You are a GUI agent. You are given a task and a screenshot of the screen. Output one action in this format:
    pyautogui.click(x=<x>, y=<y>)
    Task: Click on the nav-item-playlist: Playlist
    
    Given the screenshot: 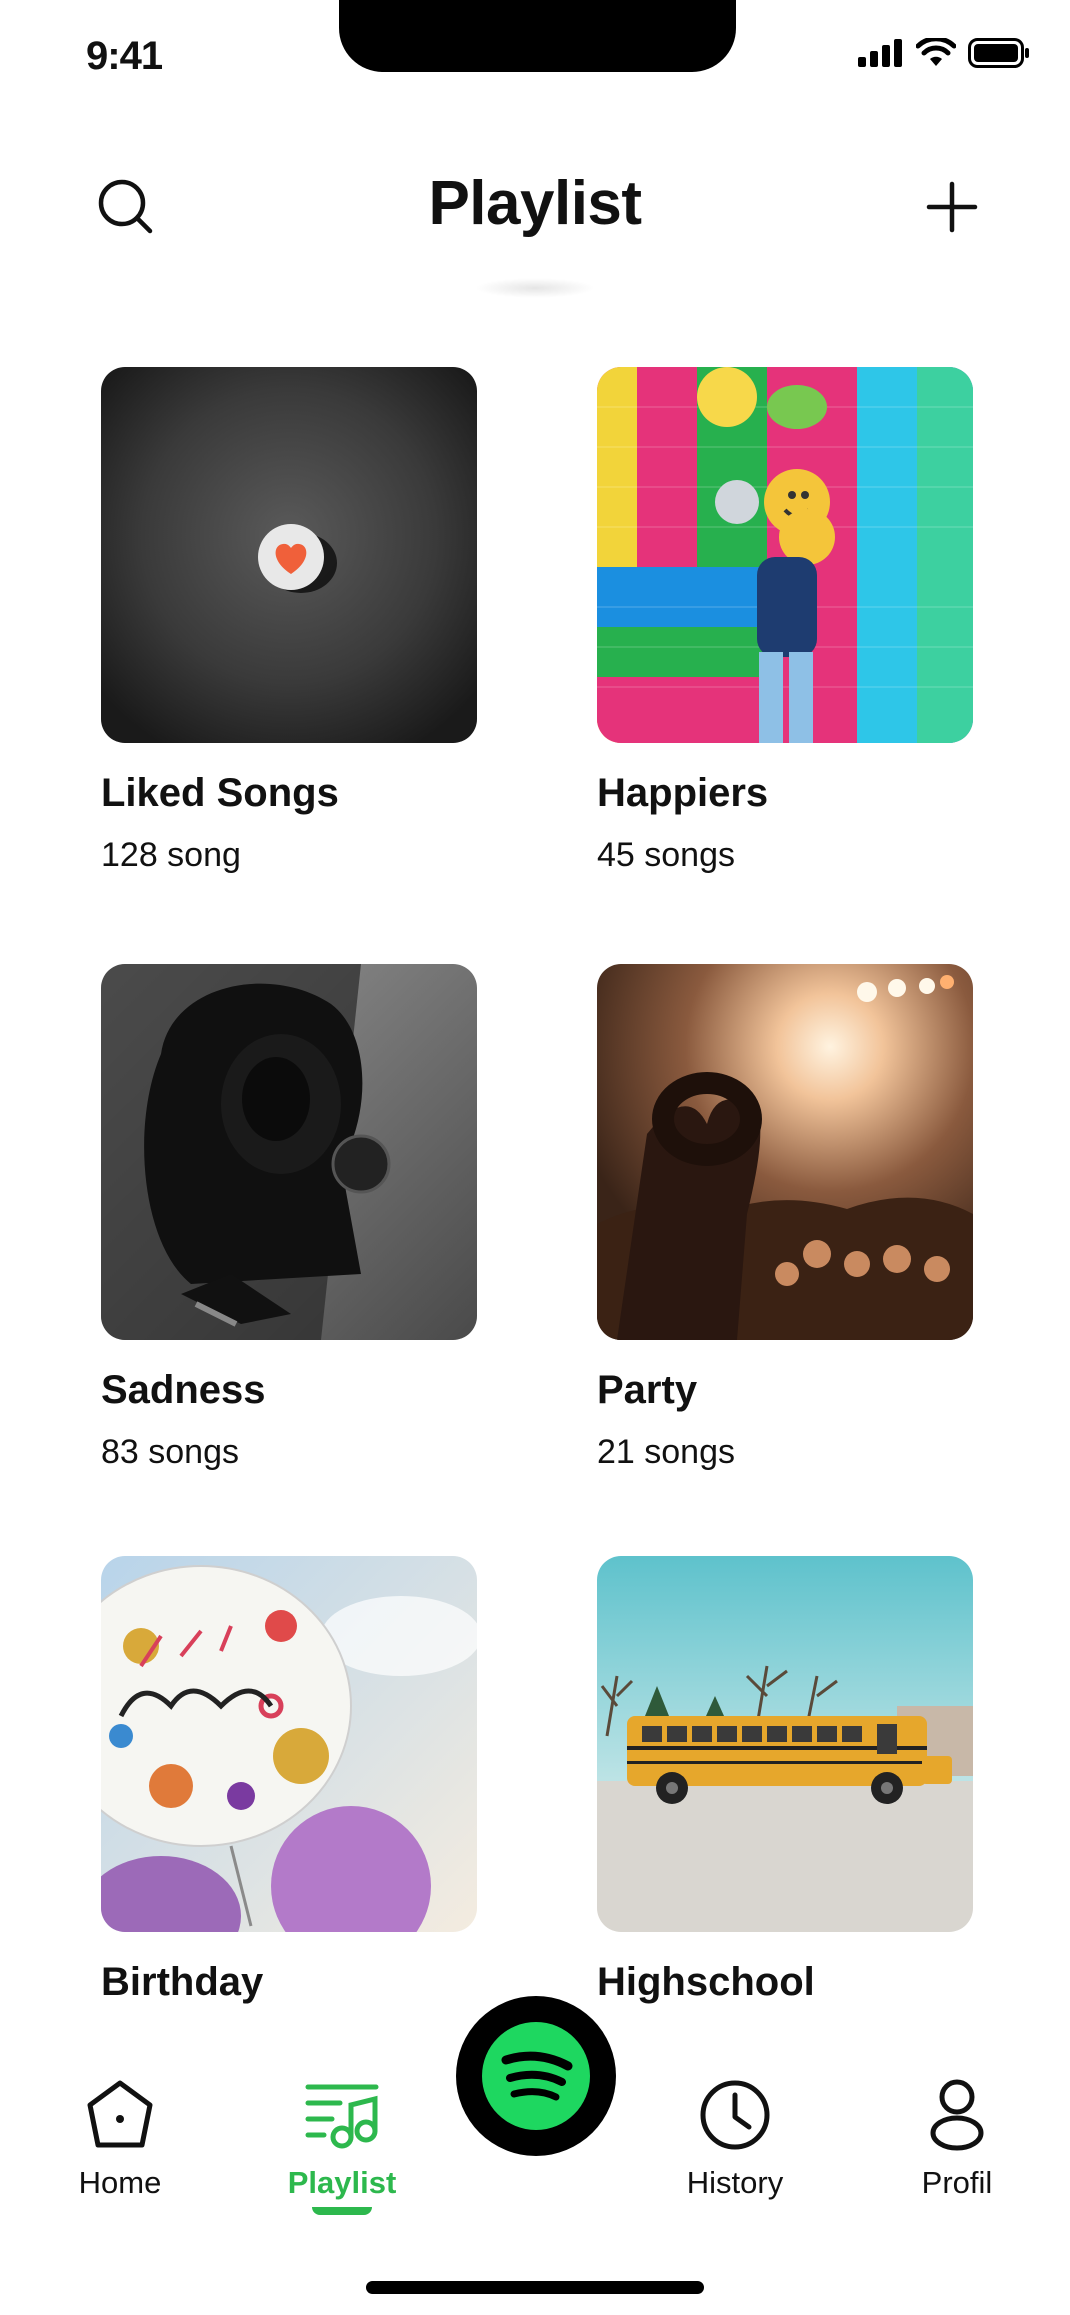 What is the action you would take?
    pyautogui.click(x=342, y=2145)
    